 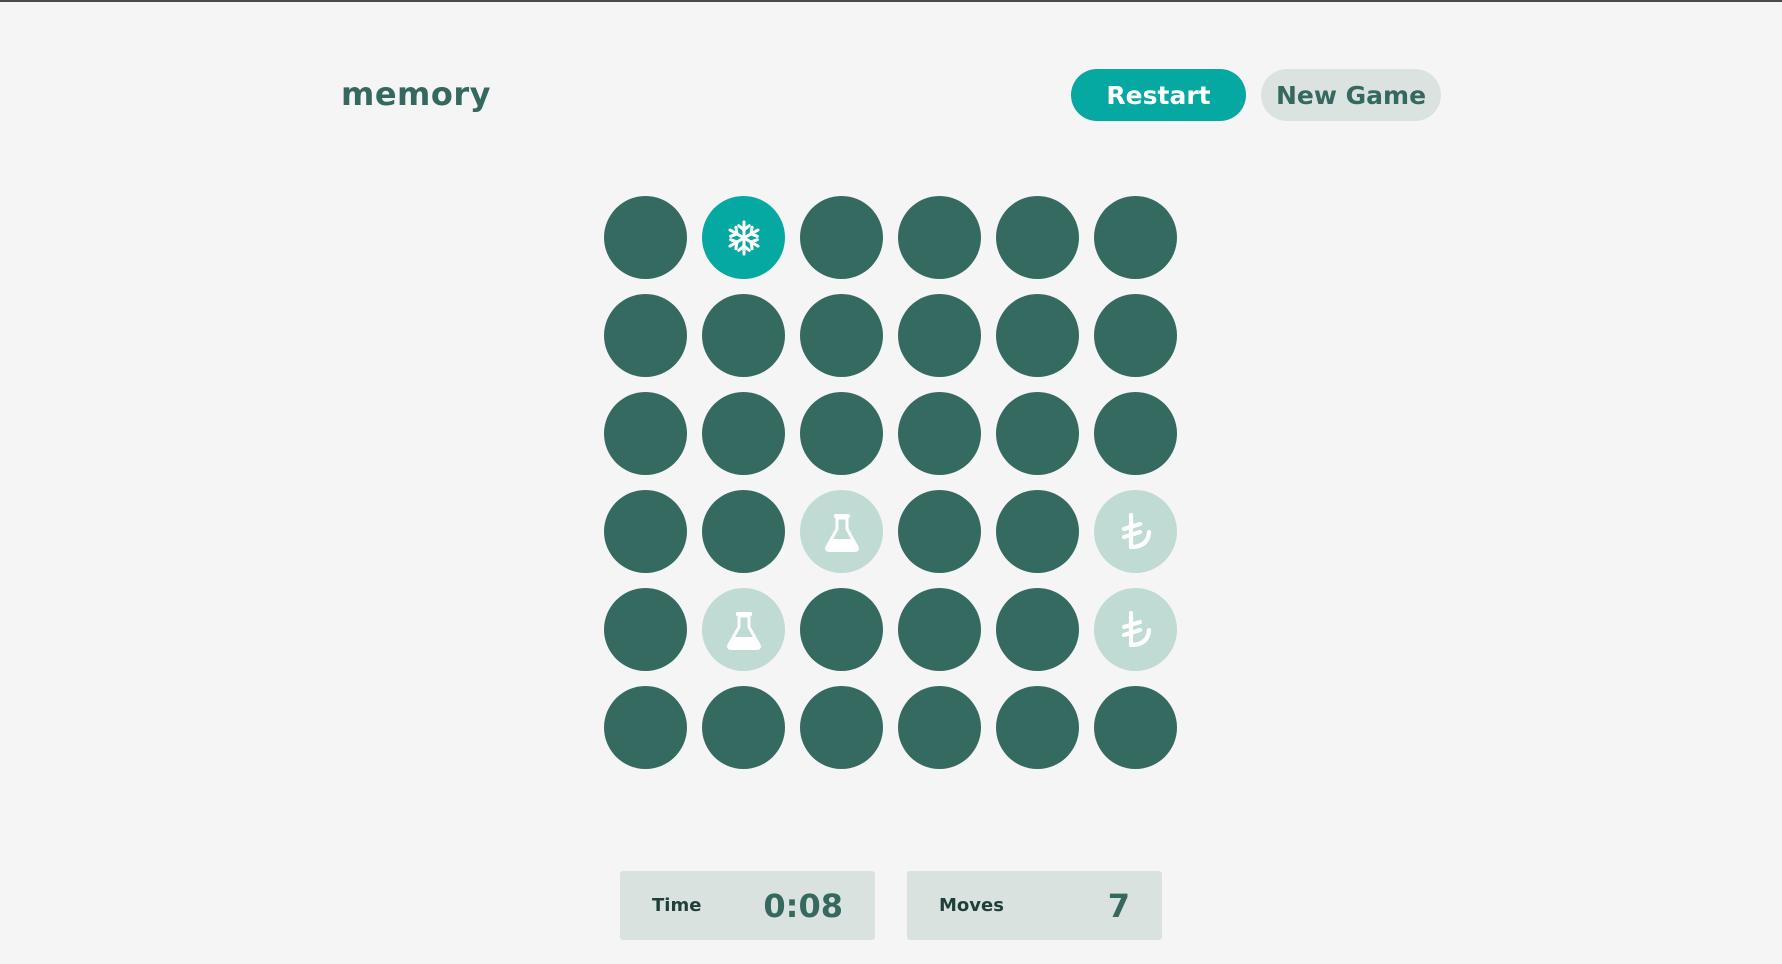 What do you see at coordinates (677, 905) in the screenshot?
I see `time-label: Time` at bounding box center [677, 905].